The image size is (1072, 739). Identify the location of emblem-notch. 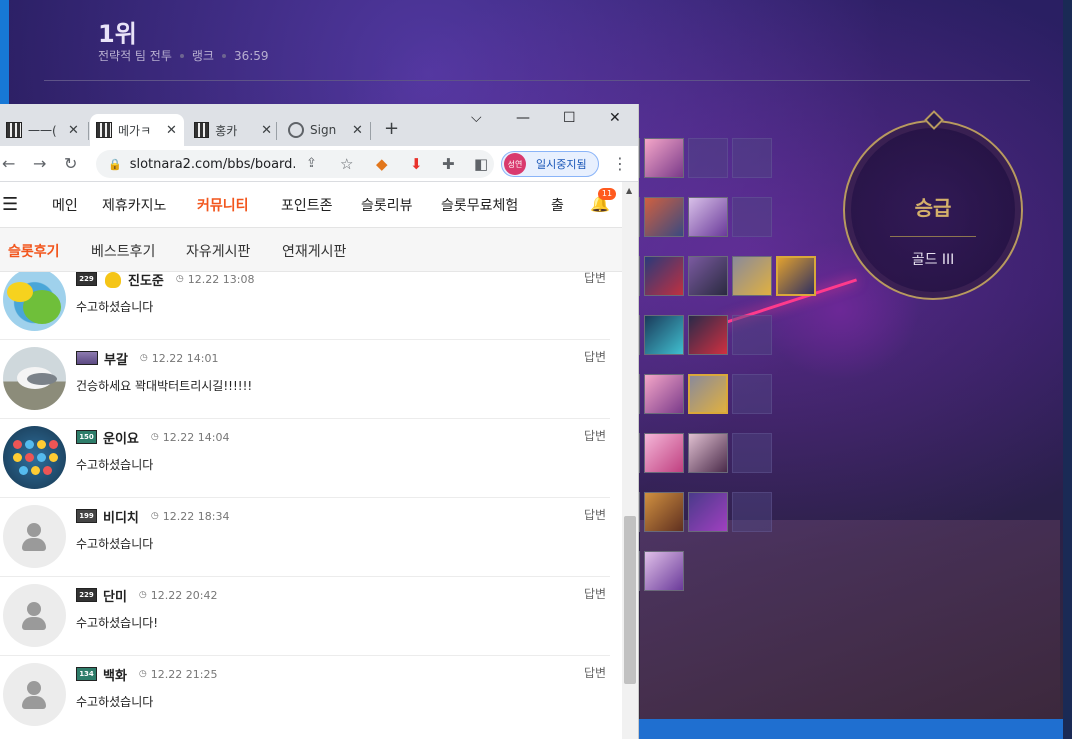
(934, 120).